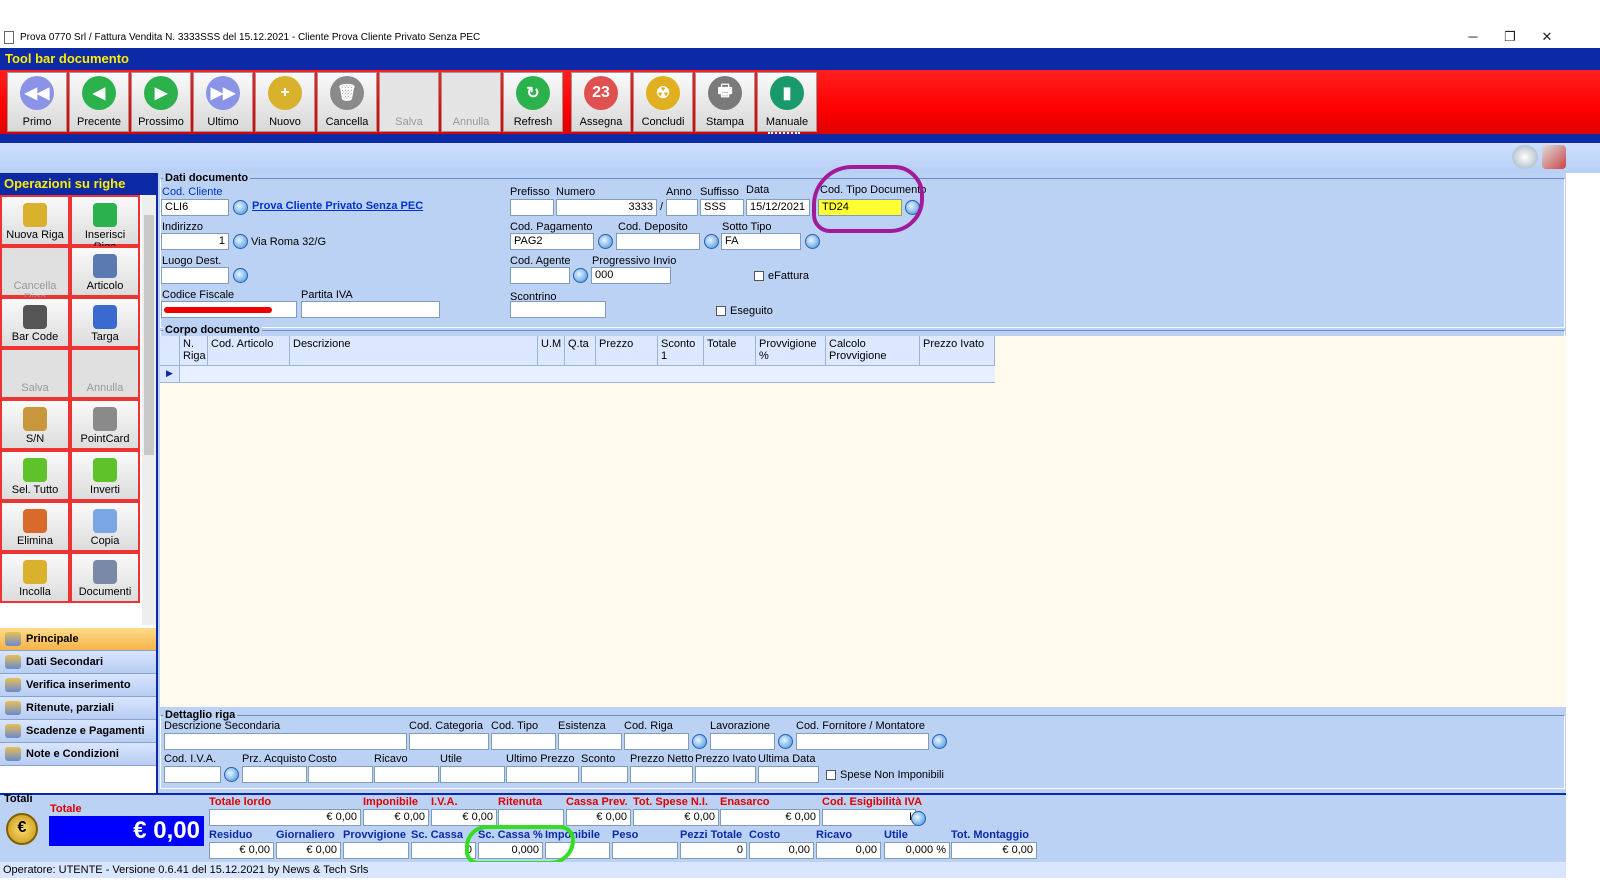 The image size is (1600, 895). Describe the element at coordinates (195, 241) in the screenshot. I see `indirizzo-number-input: 1` at that location.